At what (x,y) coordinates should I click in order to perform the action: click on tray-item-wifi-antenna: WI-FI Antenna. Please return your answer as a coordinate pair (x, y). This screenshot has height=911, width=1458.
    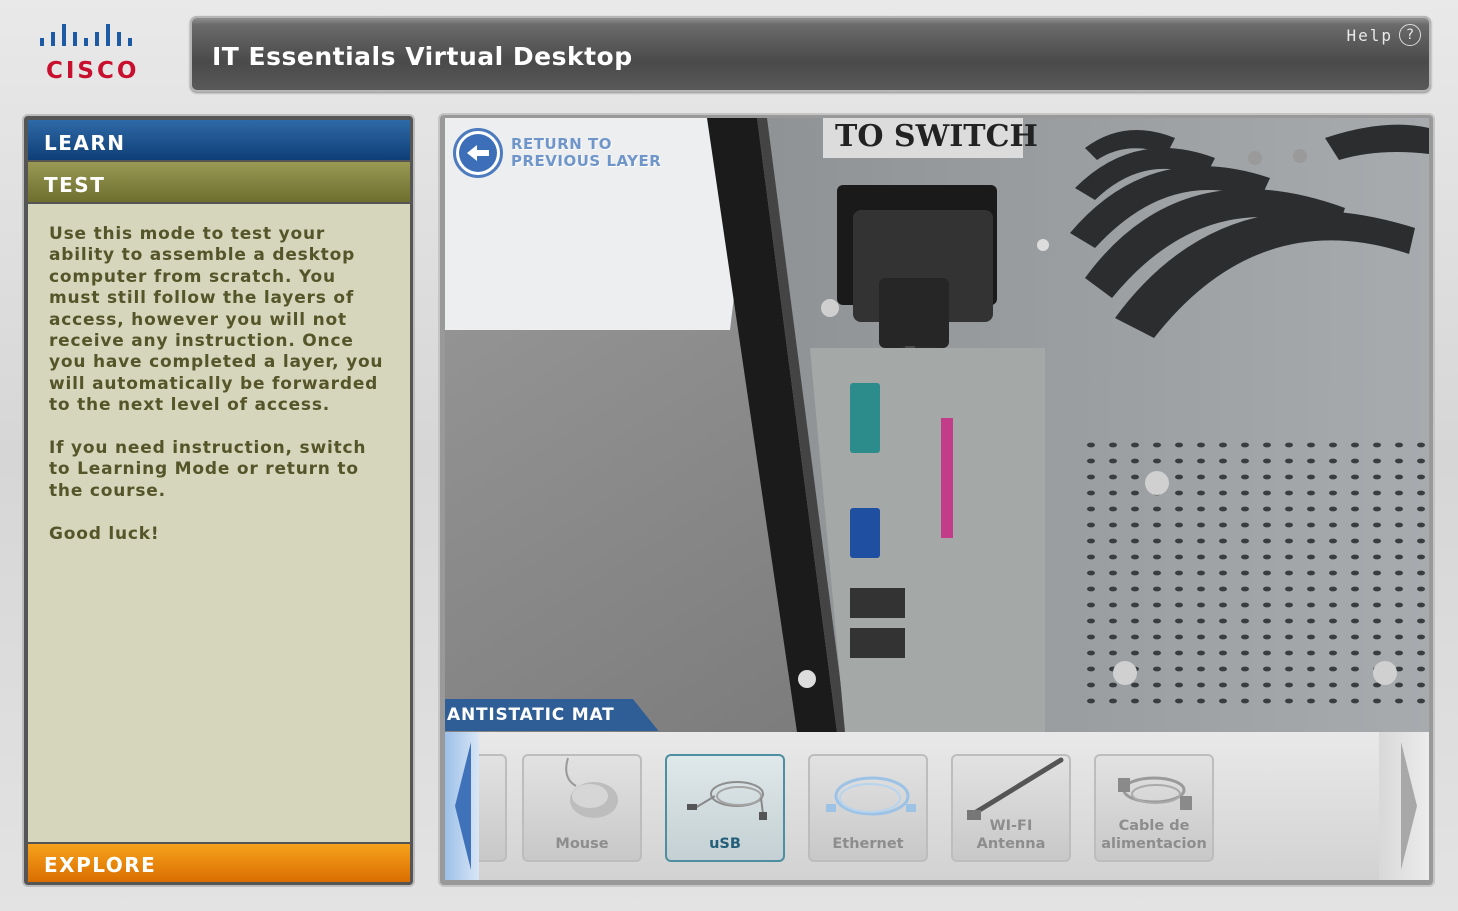
    Looking at the image, I should click on (1011, 808).